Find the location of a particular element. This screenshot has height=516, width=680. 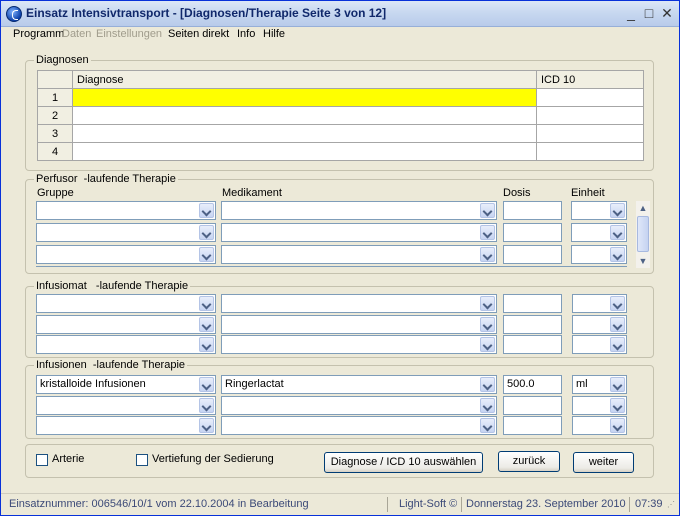

arterie-checkbox is located at coordinates (42, 460).